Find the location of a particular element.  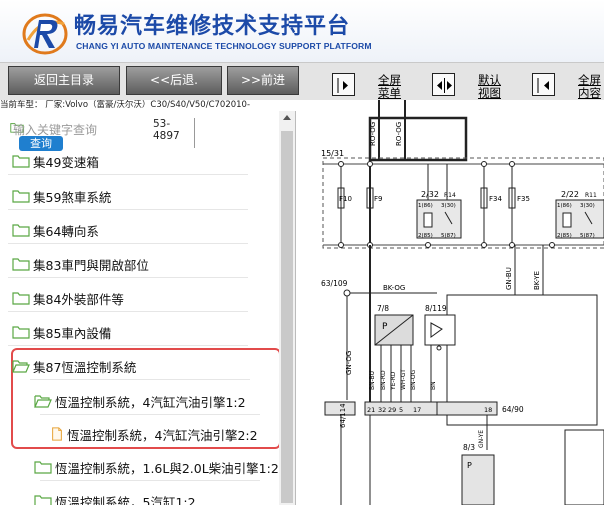

fullscreen-content-icon is located at coordinates (543, 84).